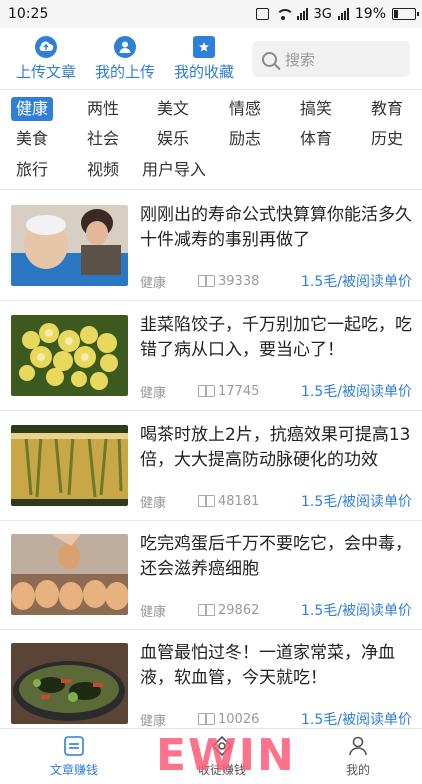  What do you see at coordinates (276, 501) in the screenshot?
I see `article-meta: 健康 48181 1.5毛/被阅读单价` at bounding box center [276, 501].